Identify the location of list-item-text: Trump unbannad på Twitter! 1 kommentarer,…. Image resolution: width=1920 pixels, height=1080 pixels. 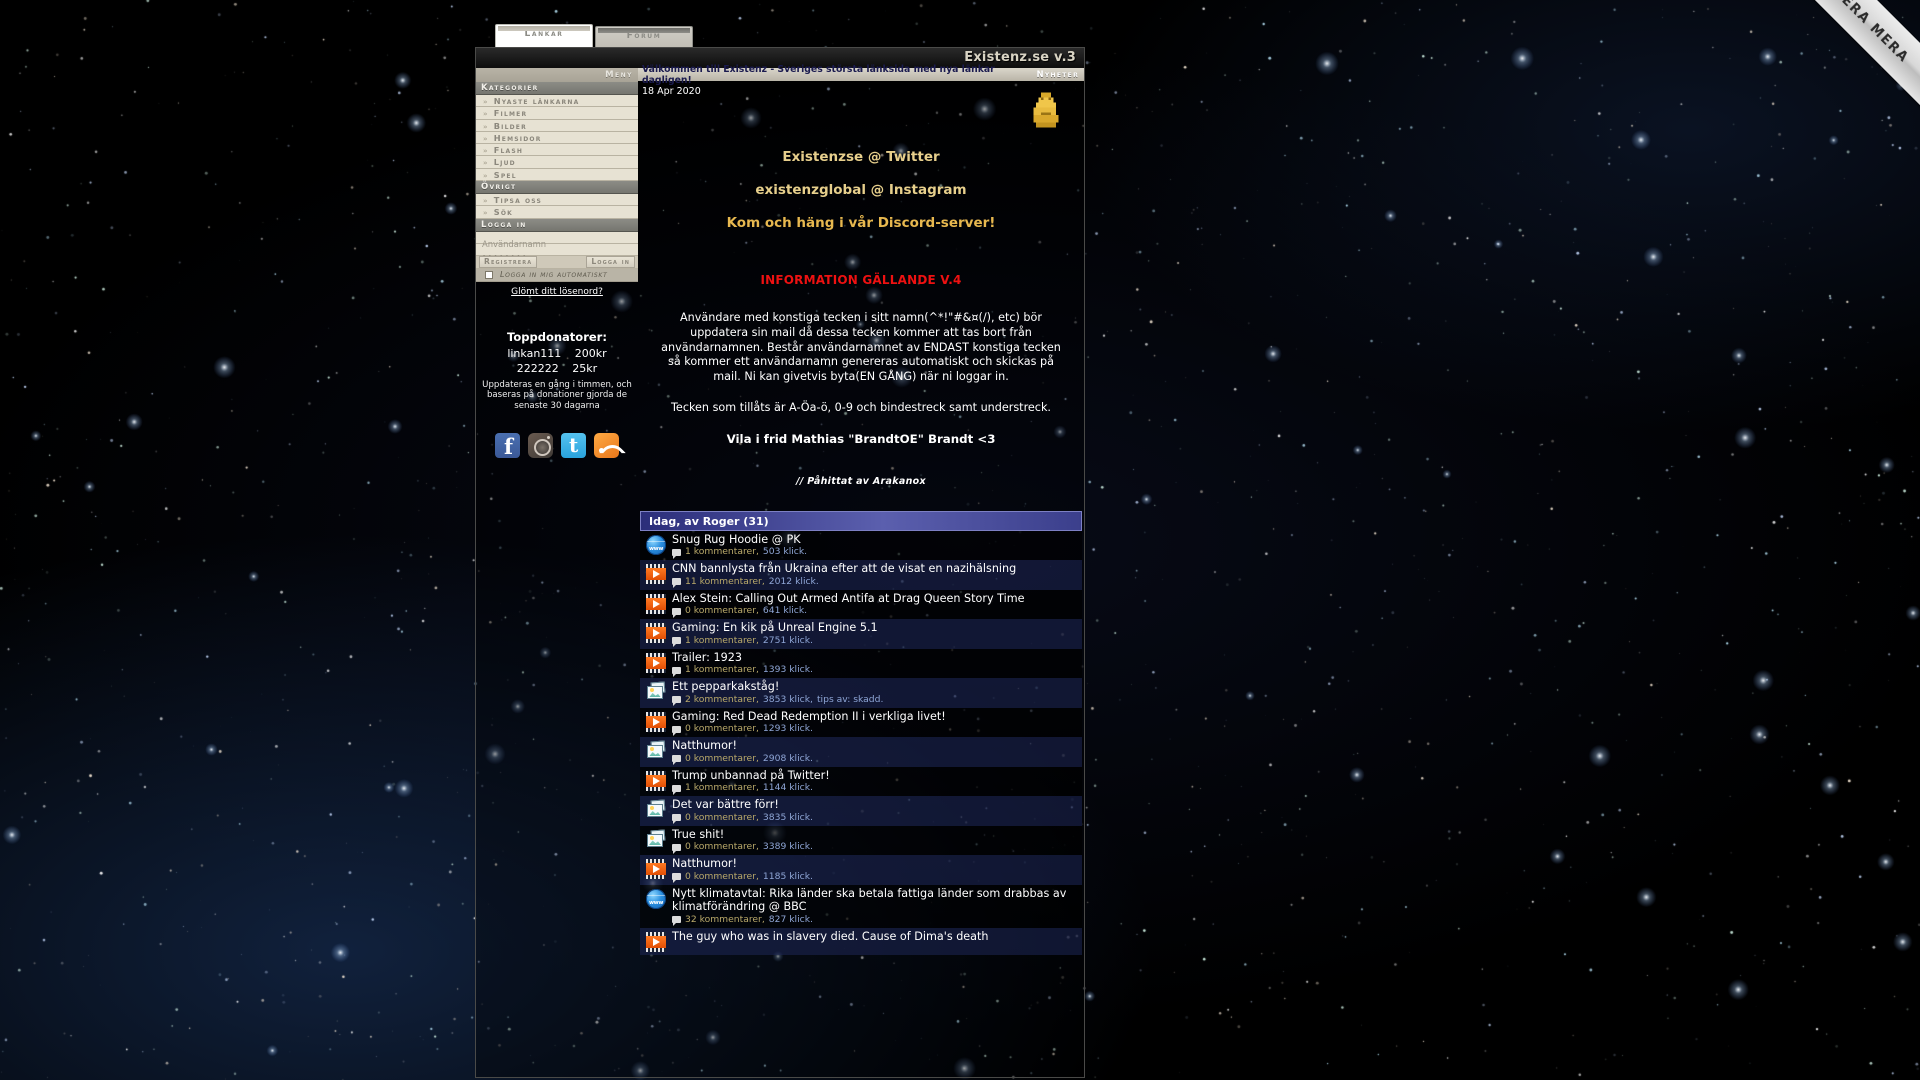
(875, 782).